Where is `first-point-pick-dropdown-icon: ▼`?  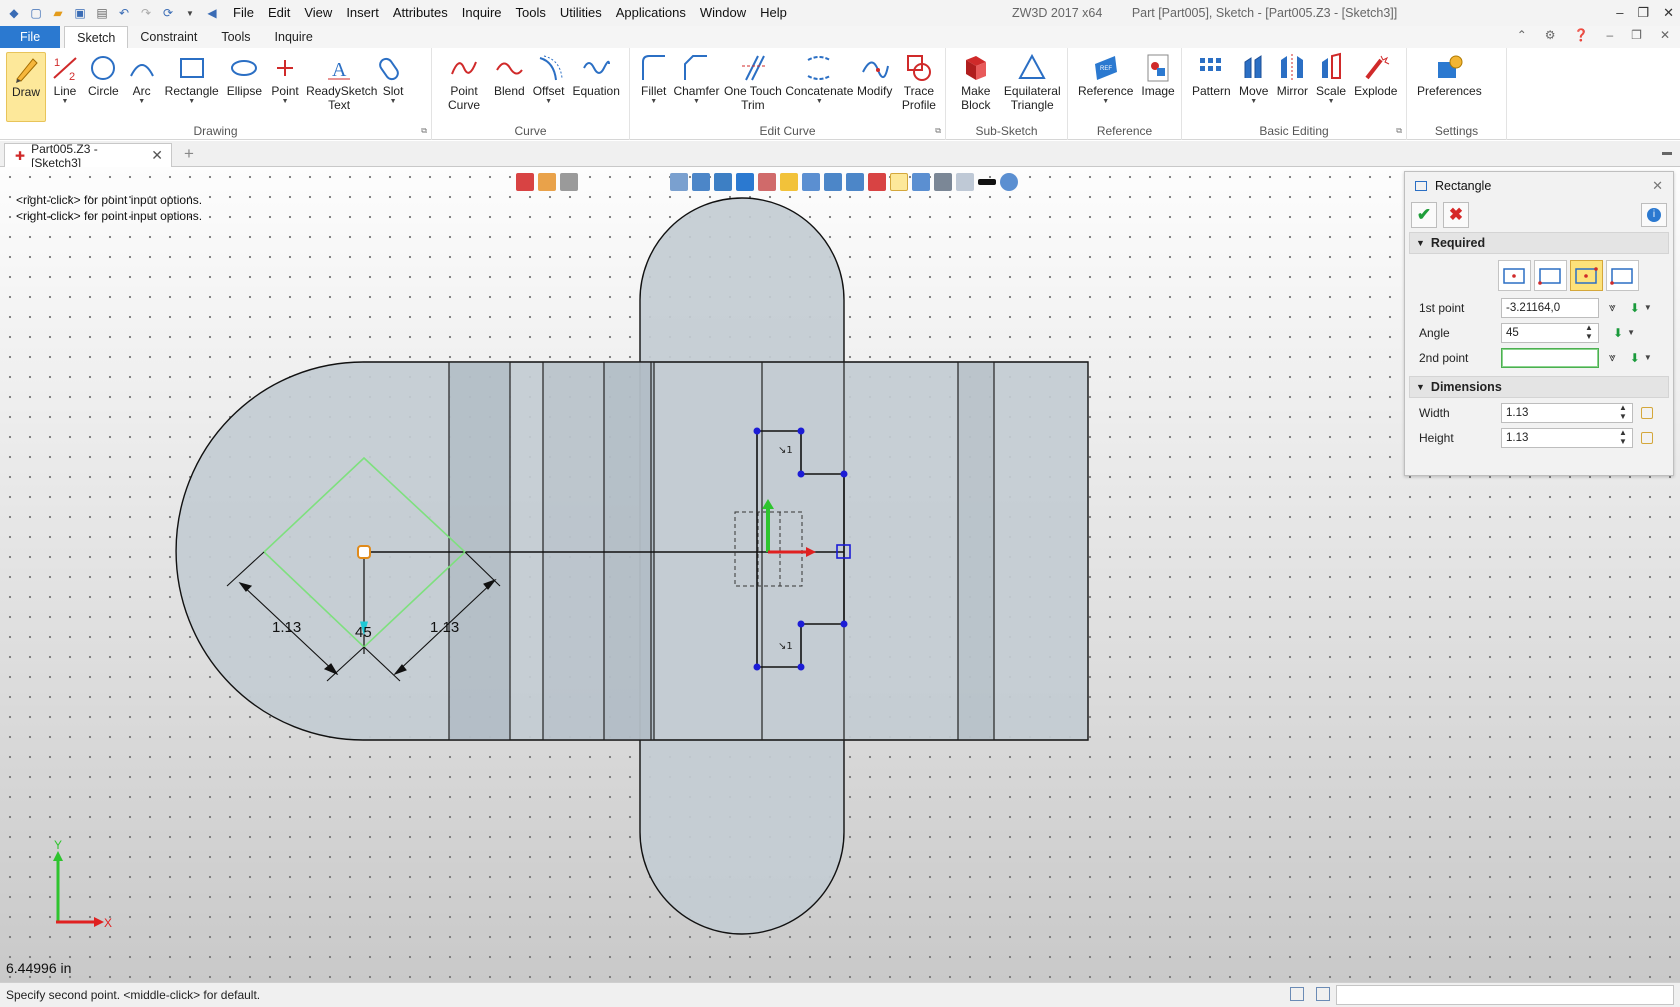 first-point-pick-dropdown-icon: ▼ is located at coordinates (1648, 307).